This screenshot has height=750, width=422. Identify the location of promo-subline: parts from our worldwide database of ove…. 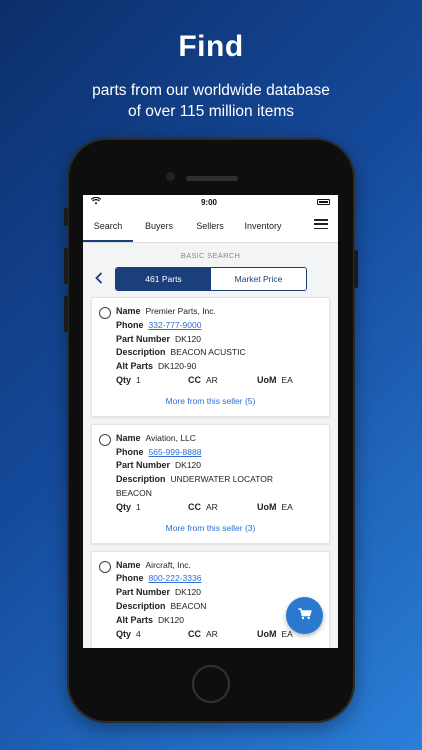
(211, 101).